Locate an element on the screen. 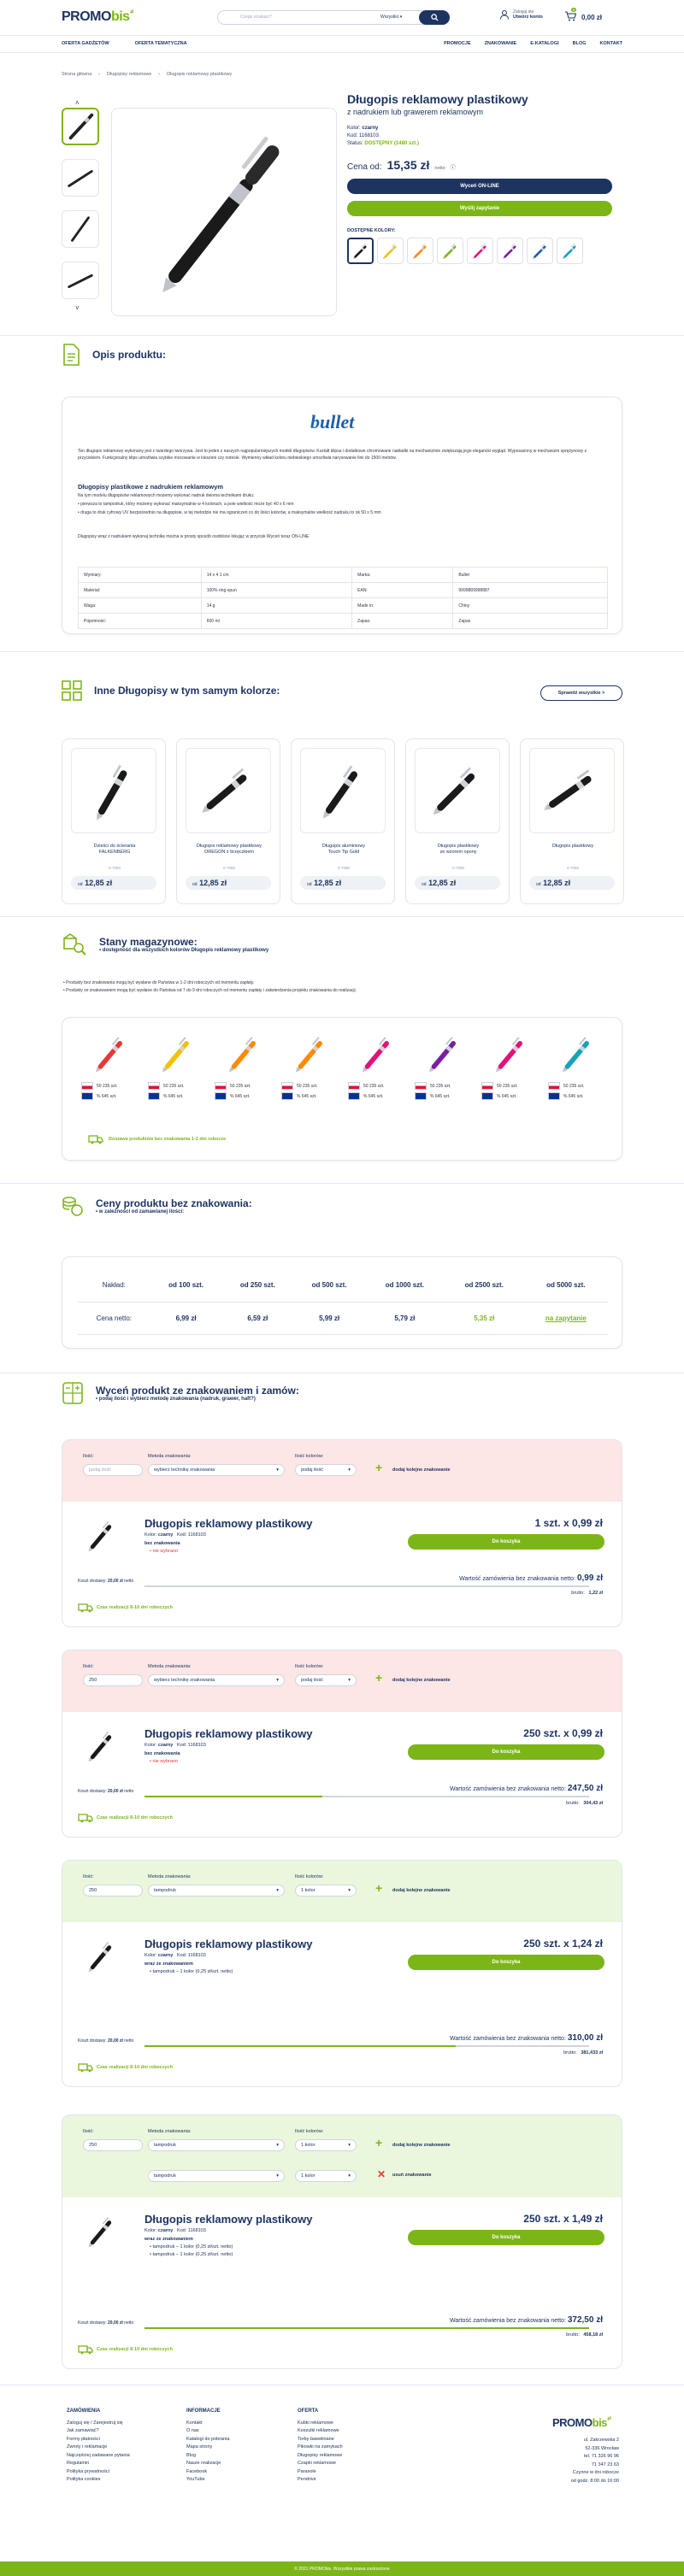  similar-product-card: Długopis plastikowy 0-7080 od 12,85 zł is located at coordinates (572, 821).